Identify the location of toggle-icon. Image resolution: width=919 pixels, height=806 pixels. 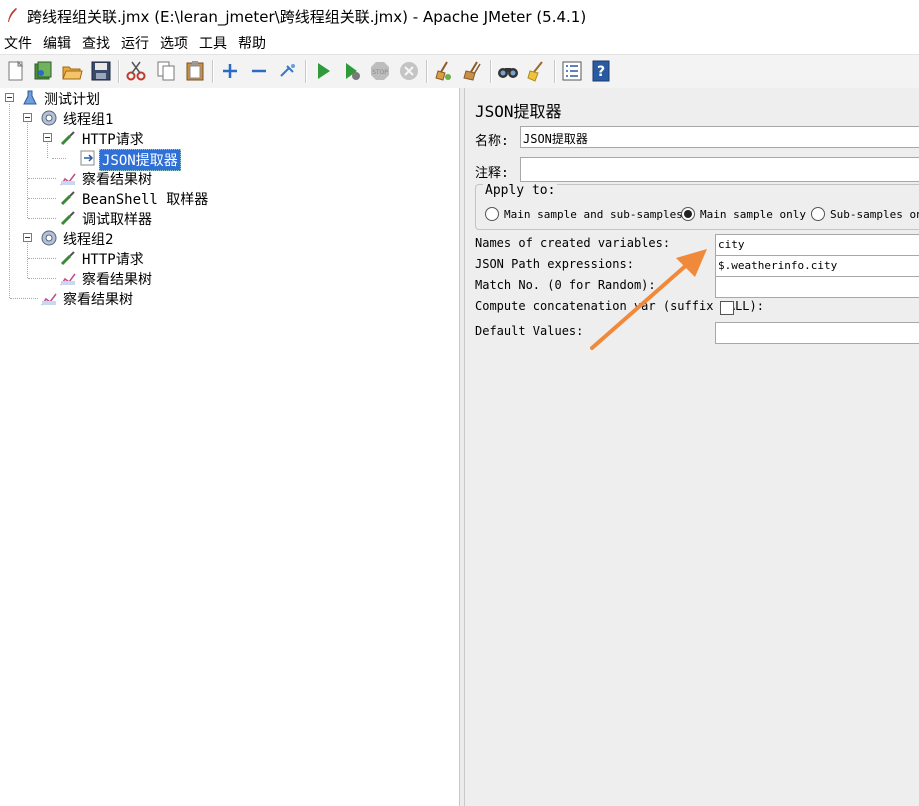
(288, 71).